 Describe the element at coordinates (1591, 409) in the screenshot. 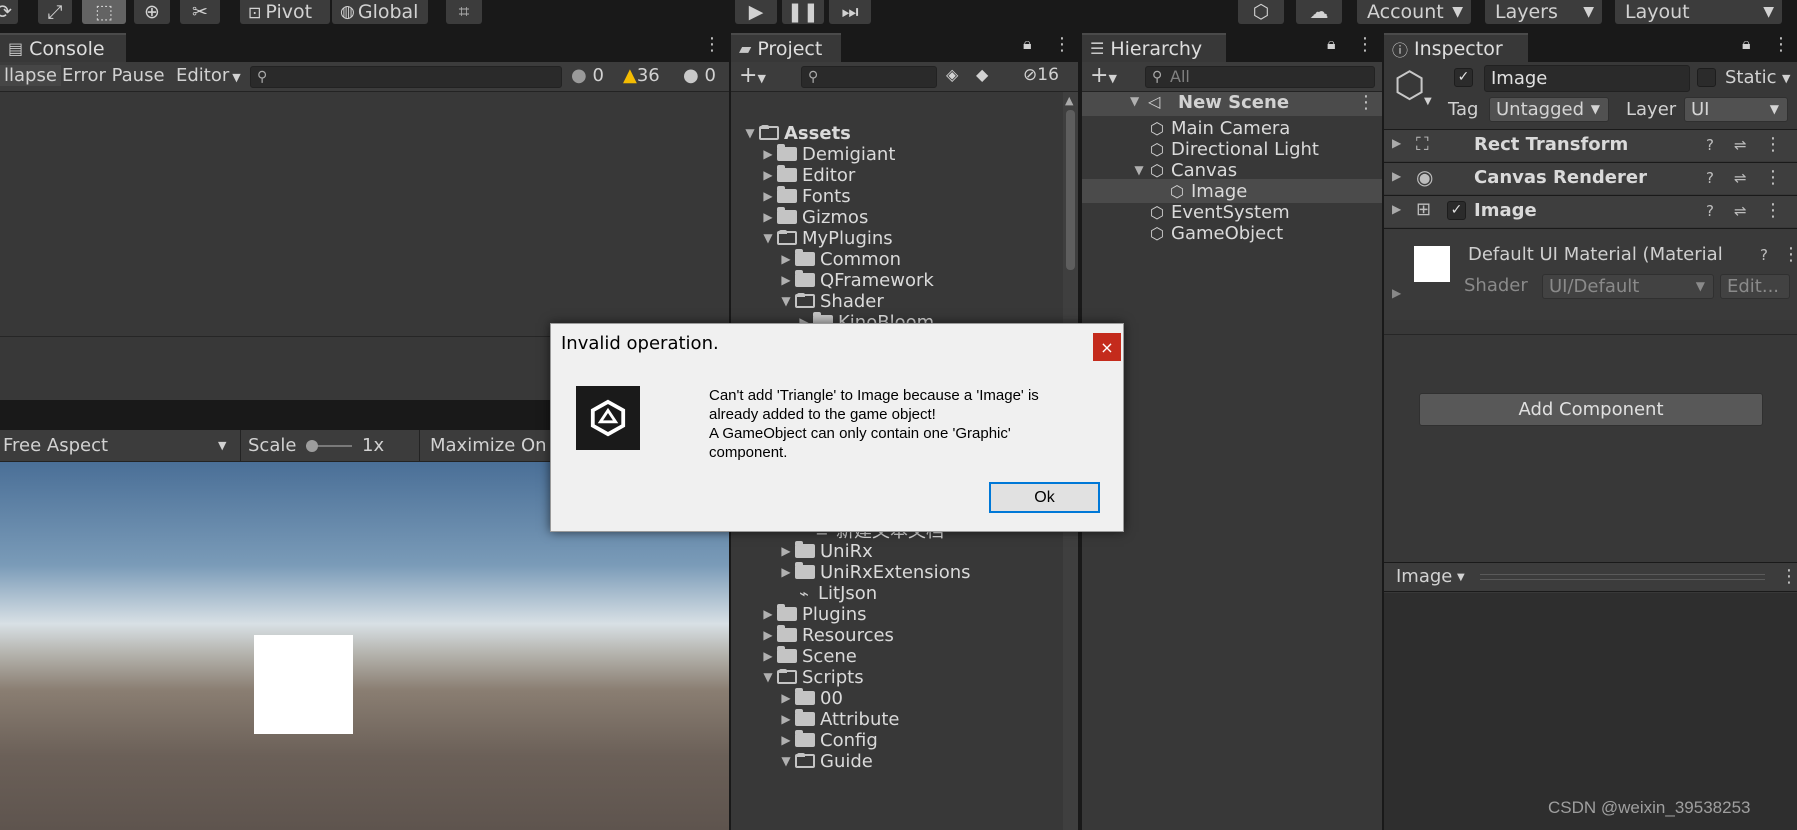

I see `add-component-button: Add Component` at that location.